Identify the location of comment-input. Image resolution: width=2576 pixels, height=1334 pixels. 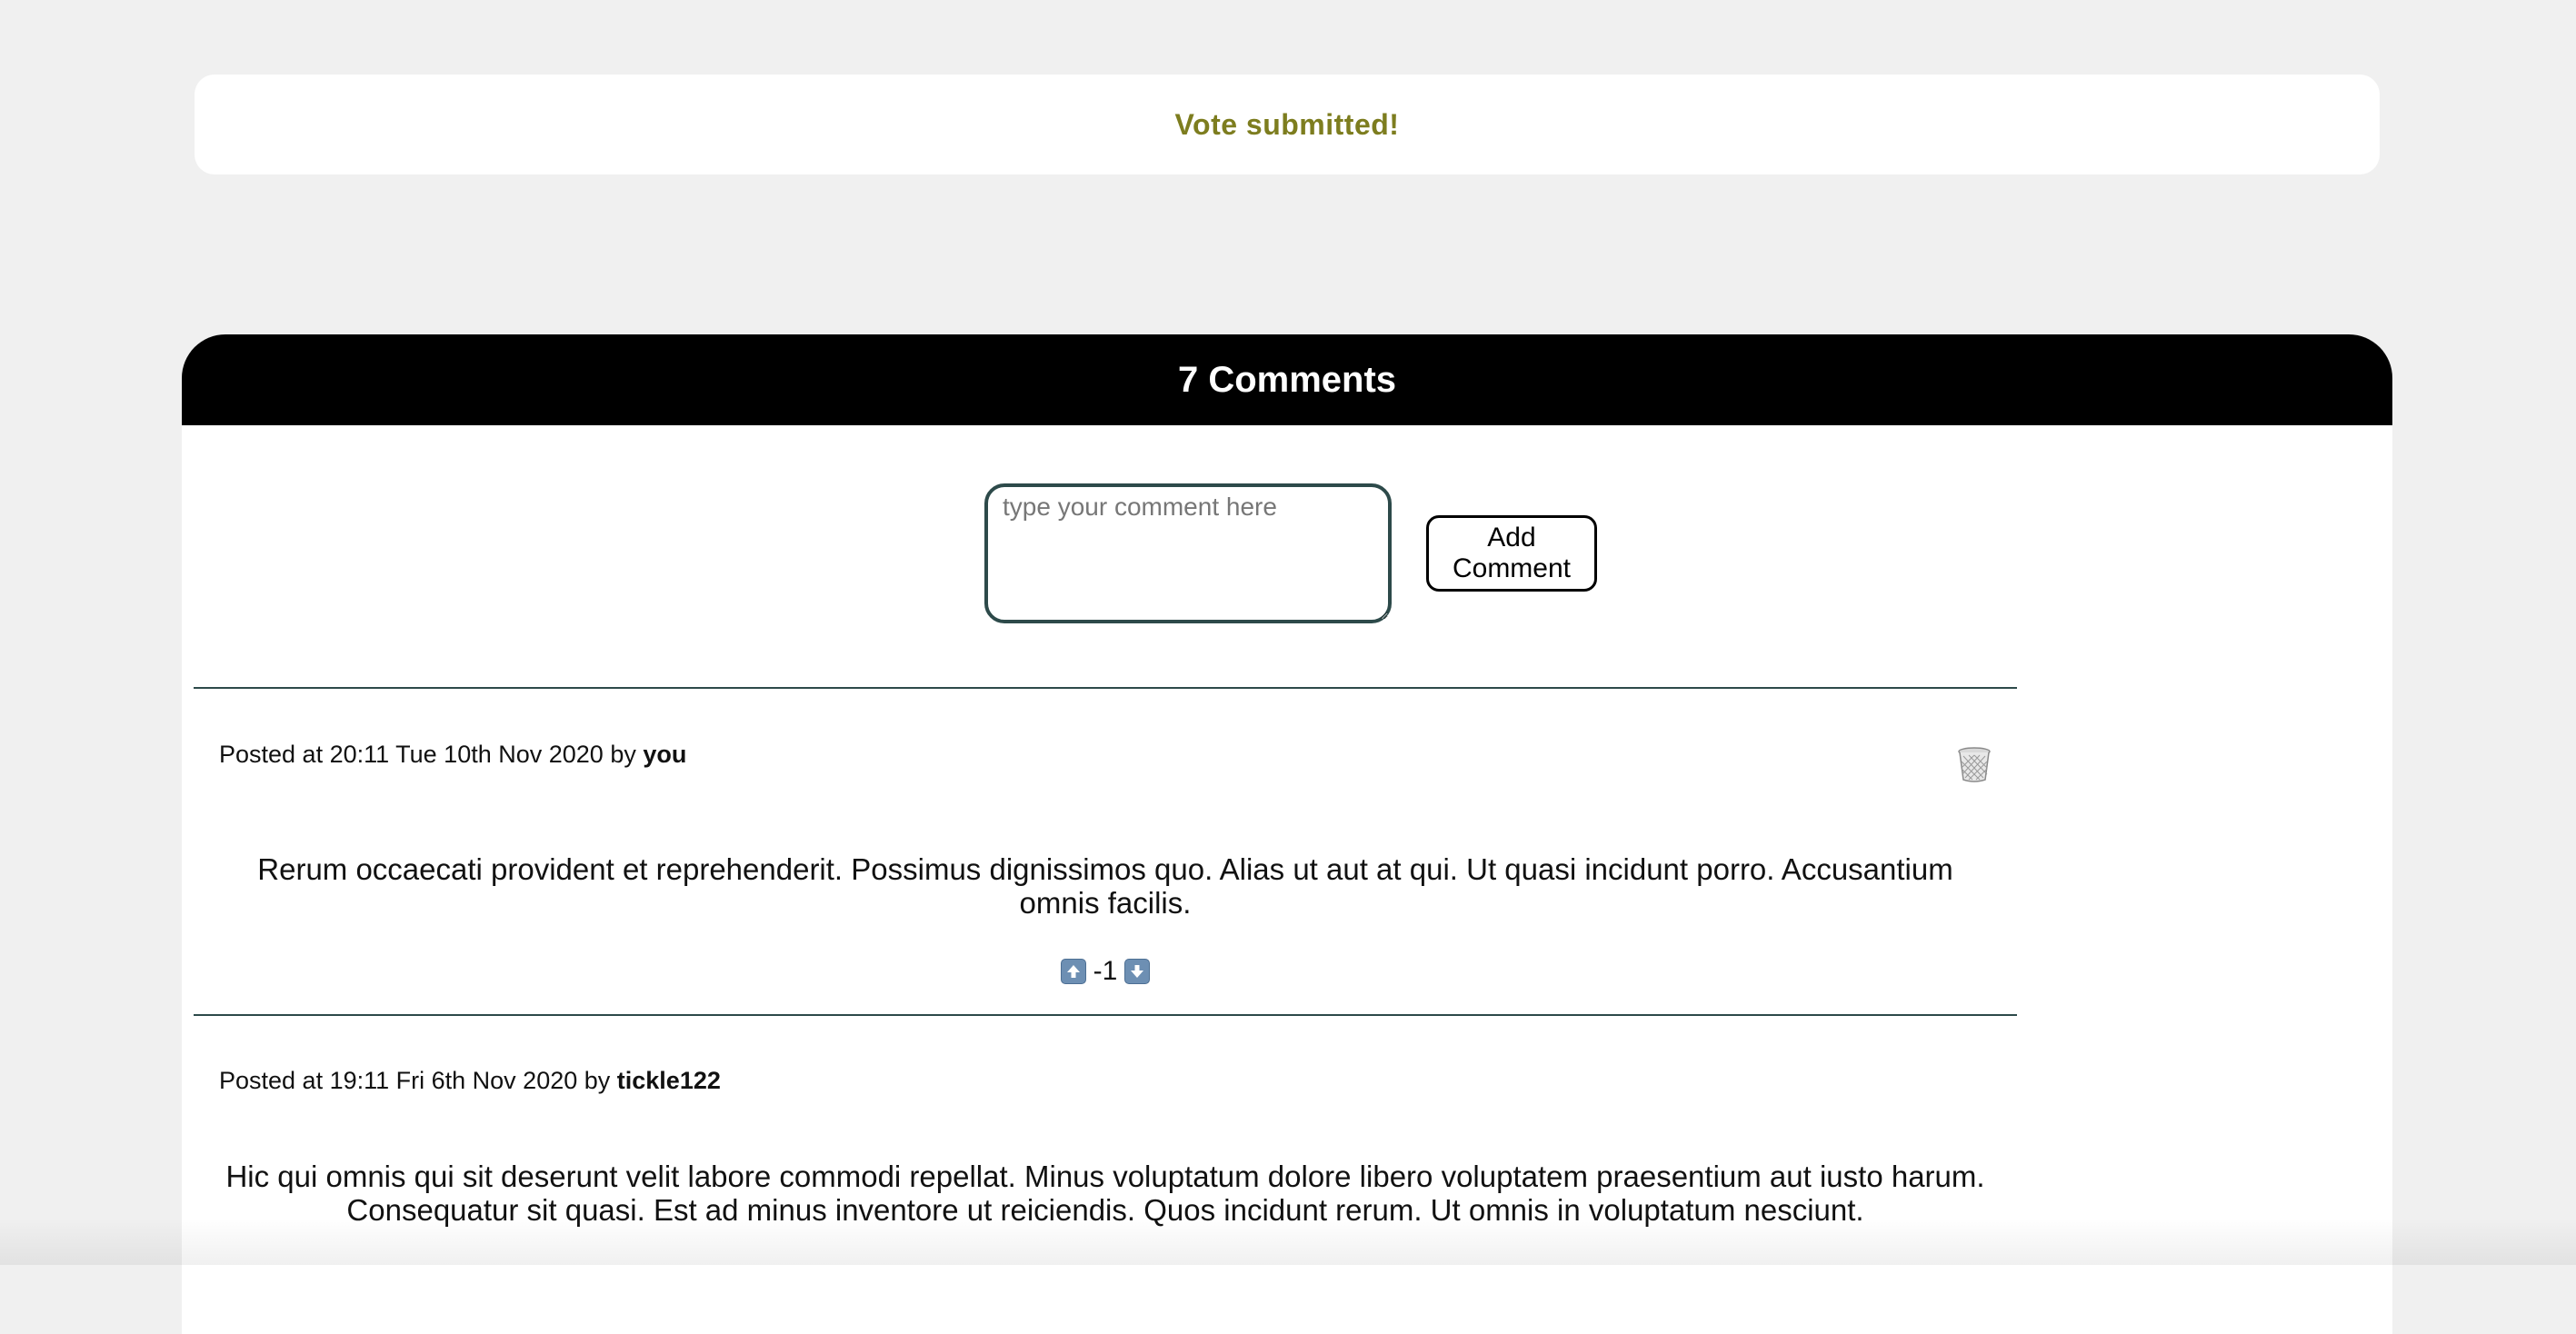
(1188, 553).